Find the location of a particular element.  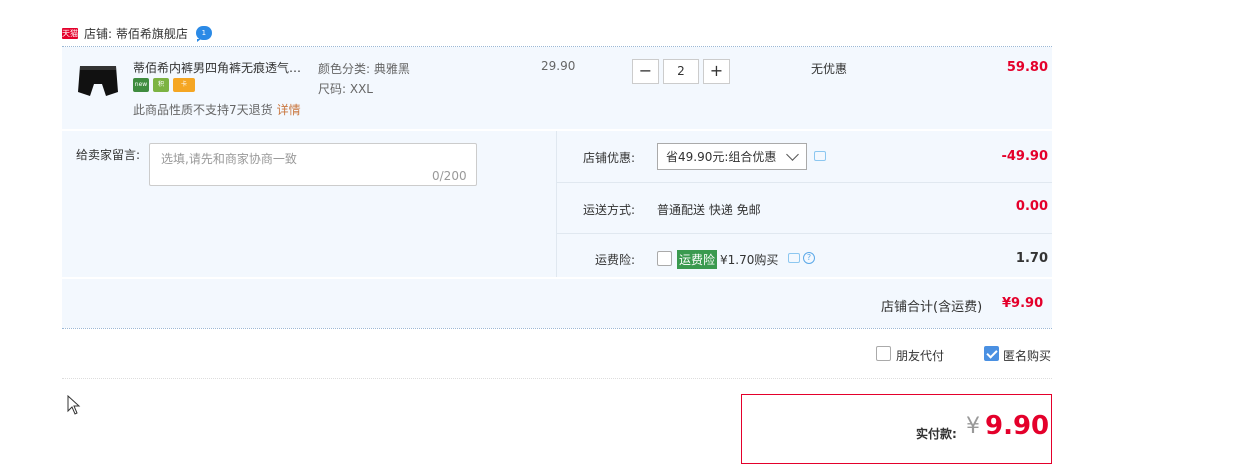

shop-header: 天猫 店铺: 蒂佰希旗舰店 1 is located at coordinates (137, 33).